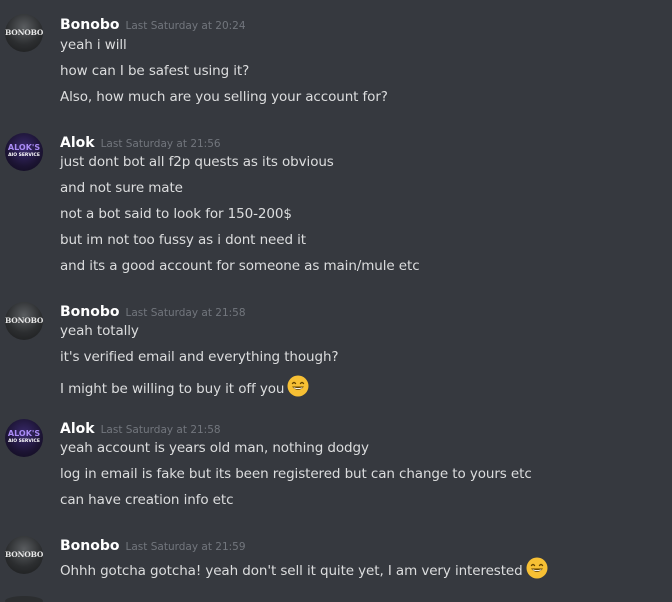 The width and height of the screenshot is (672, 602). What do you see at coordinates (147, 500) in the screenshot?
I see `message-text: can have creation info etc` at bounding box center [147, 500].